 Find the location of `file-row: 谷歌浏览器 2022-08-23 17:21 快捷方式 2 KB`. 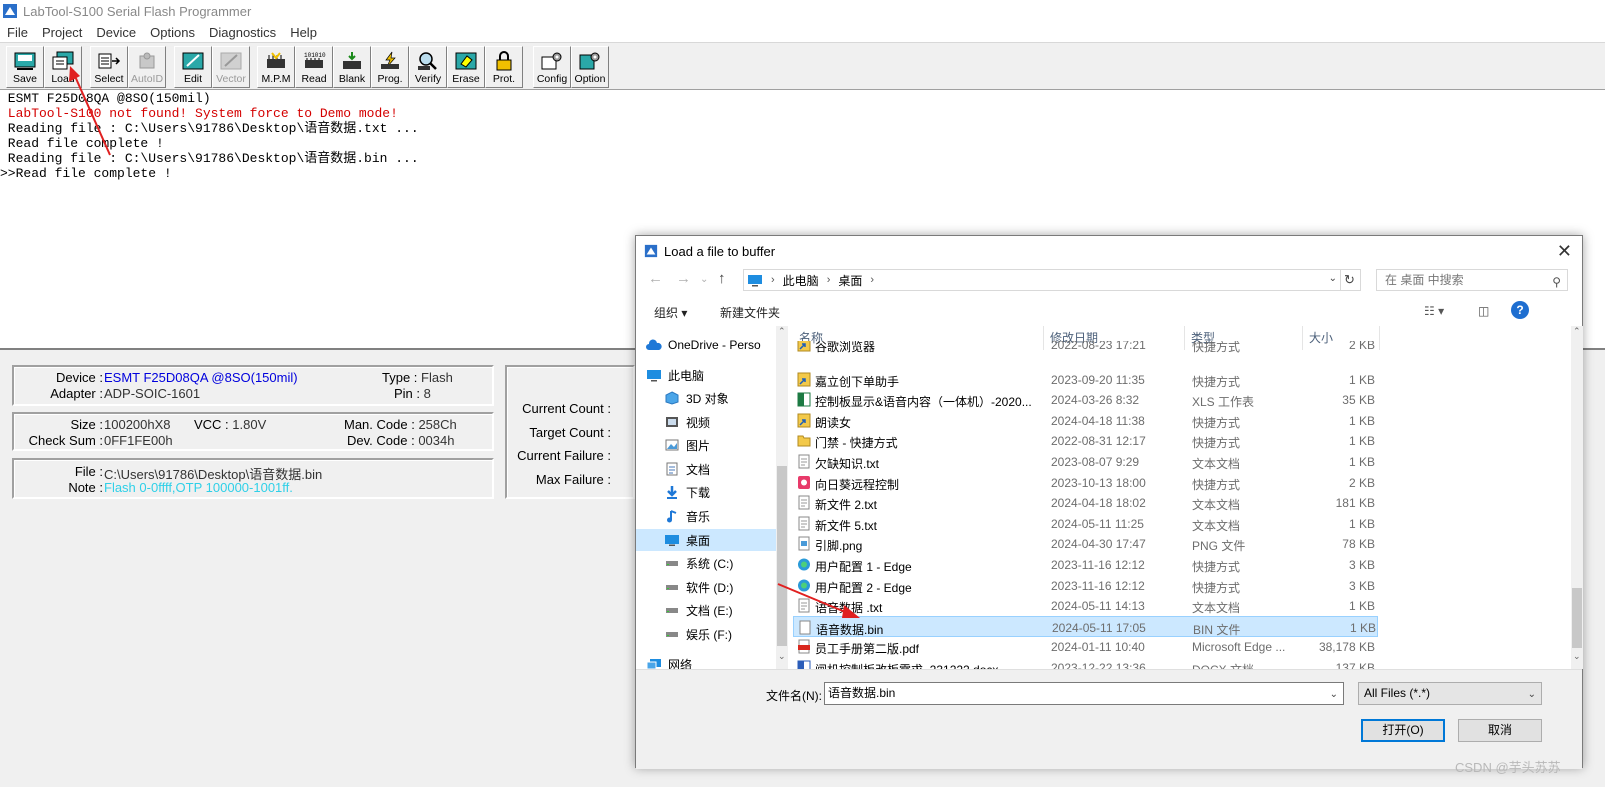

file-row: 谷歌浏览器 2022-08-23 17:21 快捷方式 2 KB is located at coordinates (1085, 348).